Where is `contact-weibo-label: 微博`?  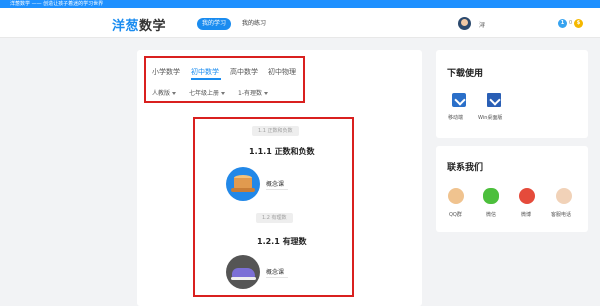 contact-weibo-label: 微博 is located at coordinates (526, 214).